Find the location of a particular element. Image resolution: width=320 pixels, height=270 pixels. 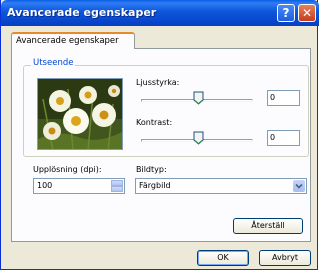

image-type-select: Färgbild is located at coordinates (221, 186).